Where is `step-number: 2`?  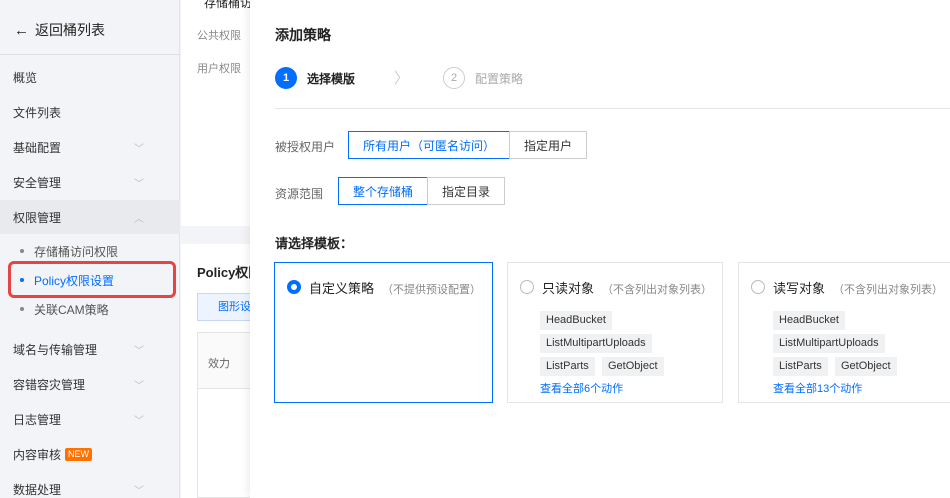
step-number: 2 is located at coordinates (454, 78).